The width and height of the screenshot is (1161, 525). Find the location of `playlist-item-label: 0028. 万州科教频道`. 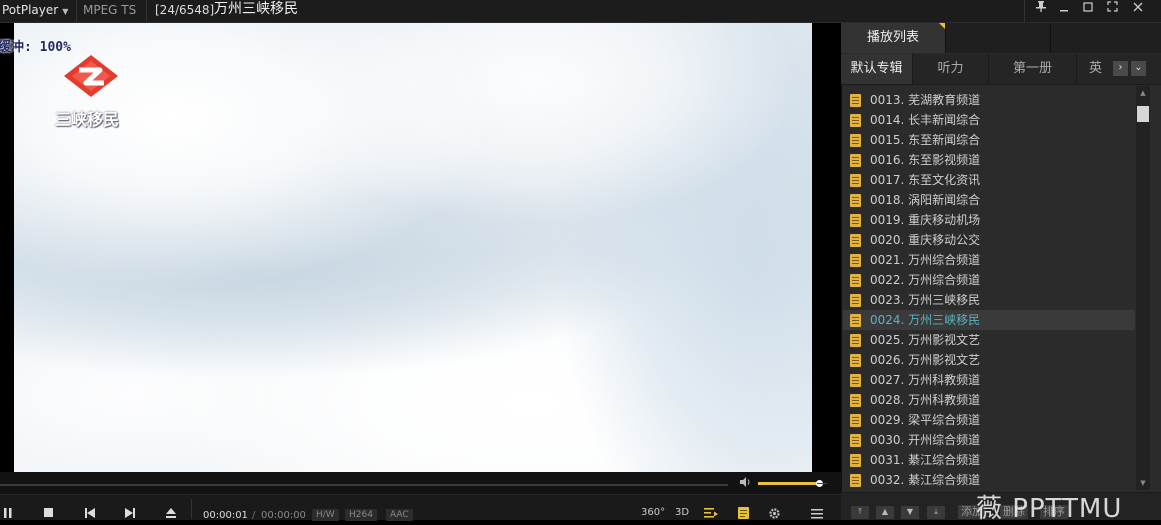

playlist-item-label: 0028. 万州科教频道 is located at coordinates (925, 400).